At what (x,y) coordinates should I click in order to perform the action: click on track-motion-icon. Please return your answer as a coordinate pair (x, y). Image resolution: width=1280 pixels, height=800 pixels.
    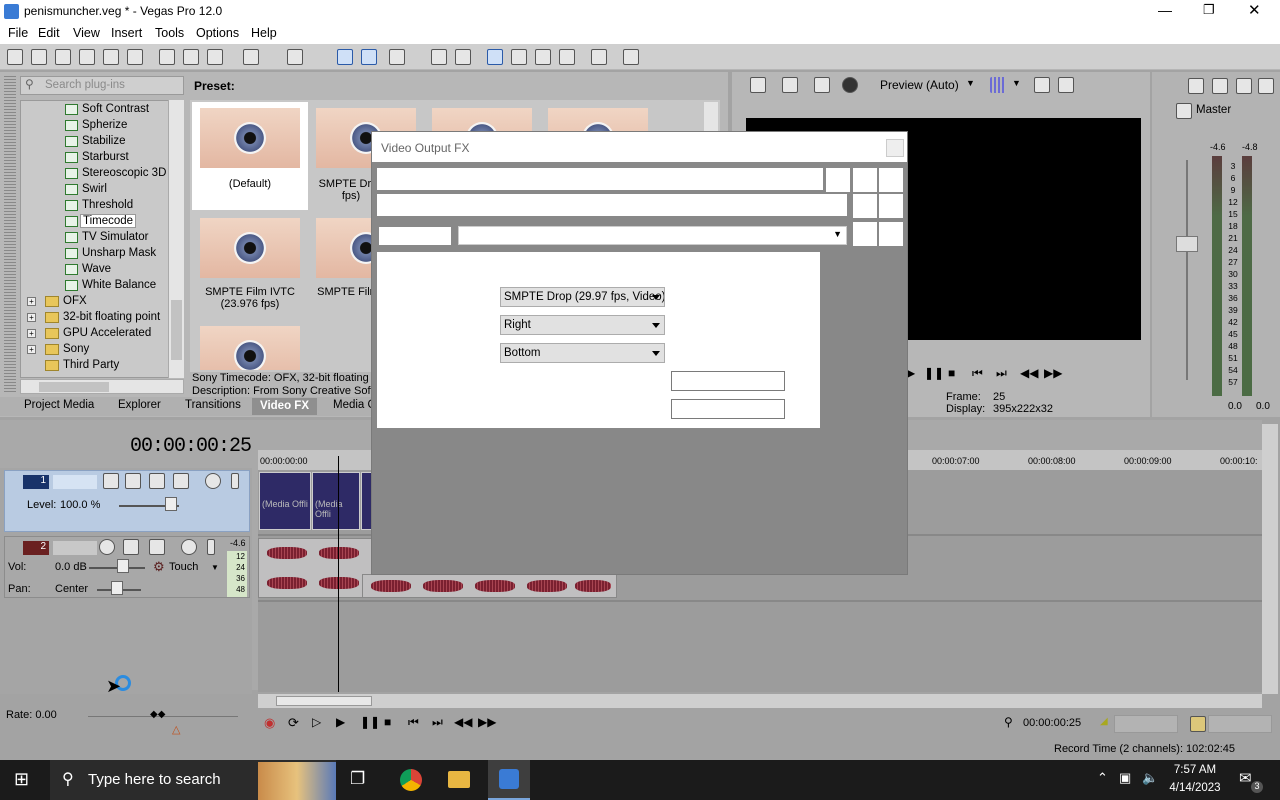
    Looking at the image, I should click on (133, 481).